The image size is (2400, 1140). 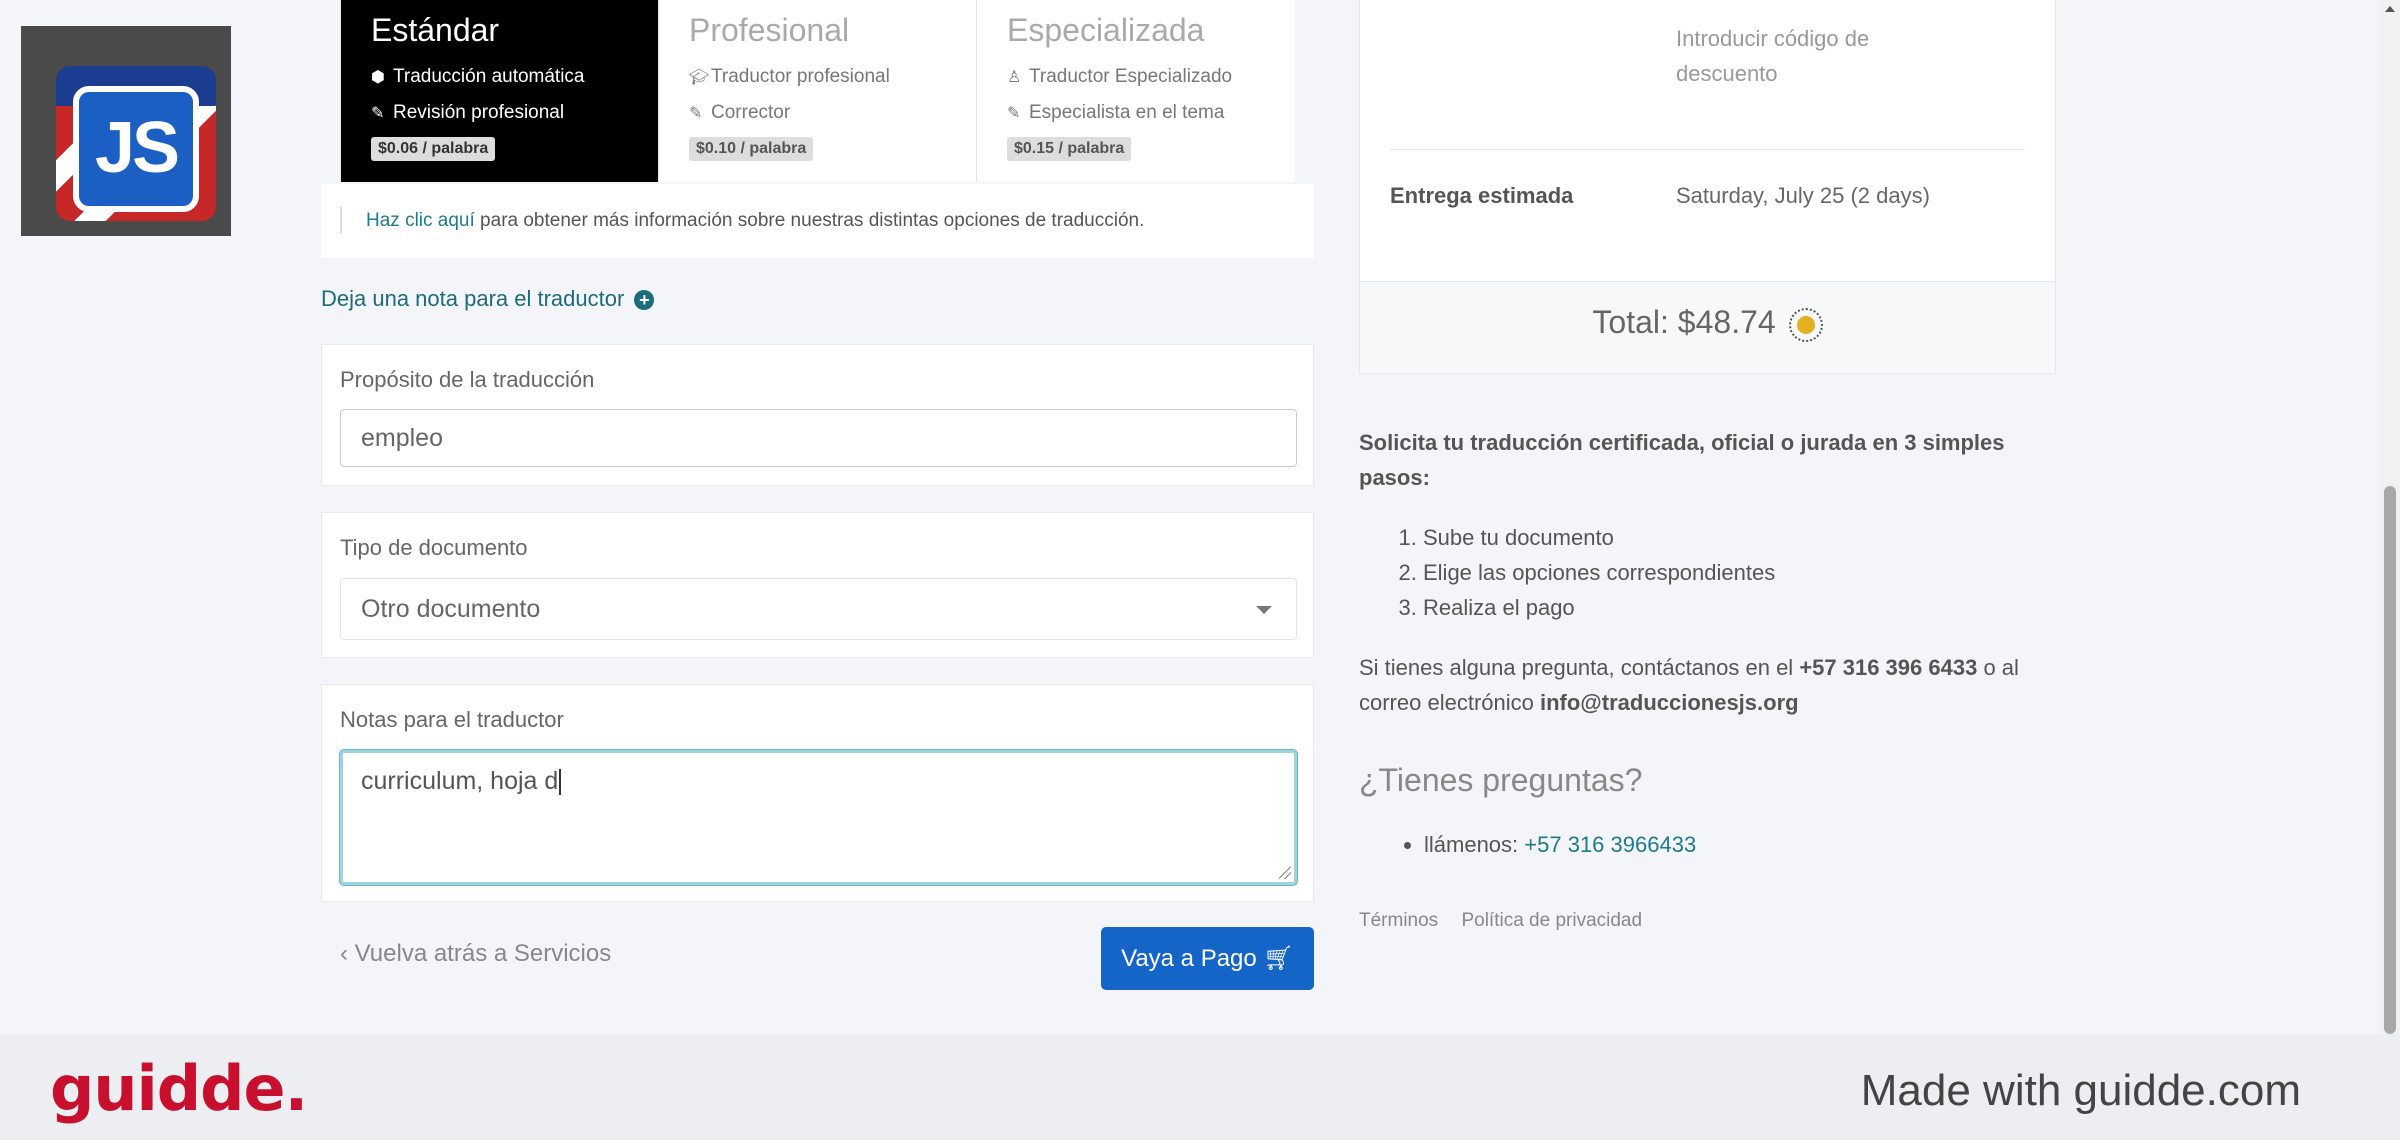 I want to click on resize-handle-icon, so click(x=1285, y=873).